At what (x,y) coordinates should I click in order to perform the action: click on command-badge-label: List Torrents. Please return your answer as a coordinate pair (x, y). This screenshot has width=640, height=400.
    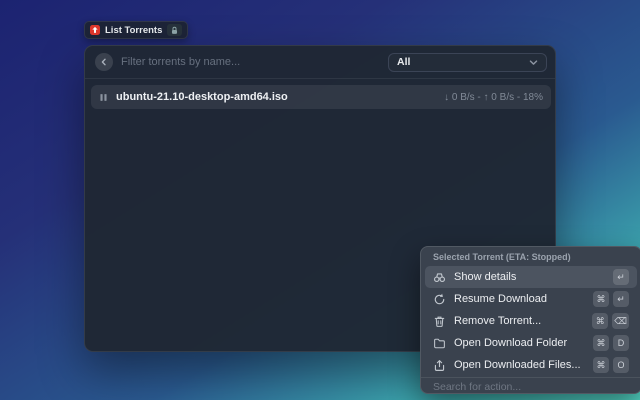
    Looking at the image, I should click on (134, 30).